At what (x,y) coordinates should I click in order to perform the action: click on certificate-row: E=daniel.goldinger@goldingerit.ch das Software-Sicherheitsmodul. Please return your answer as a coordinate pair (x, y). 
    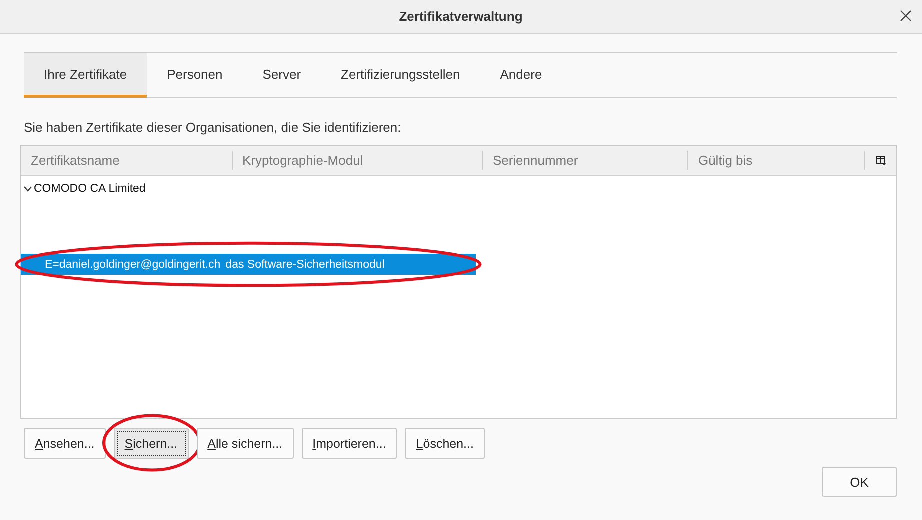
    Looking at the image, I should click on (248, 264).